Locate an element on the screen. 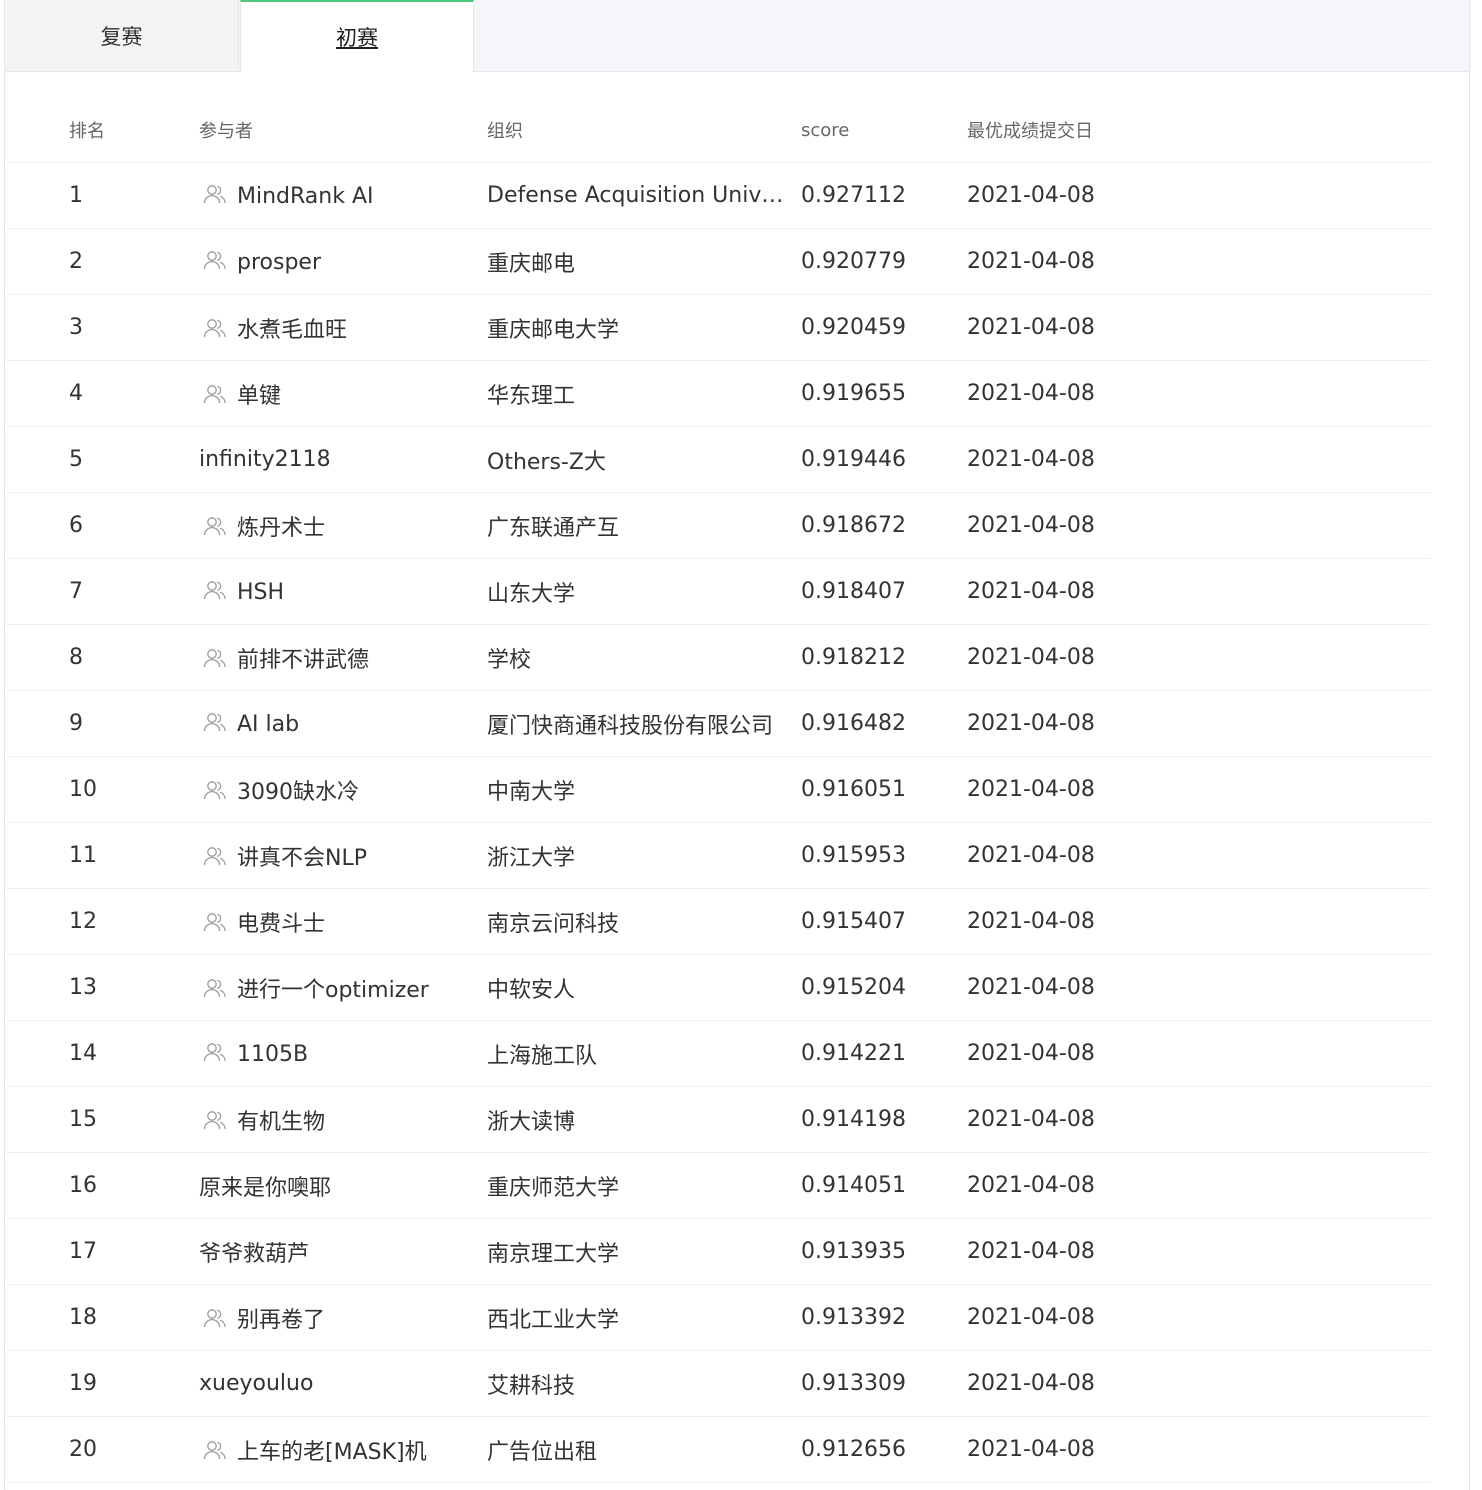 This screenshot has width=1482, height=1490. score-cell: 0.920779 is located at coordinates (884, 261).